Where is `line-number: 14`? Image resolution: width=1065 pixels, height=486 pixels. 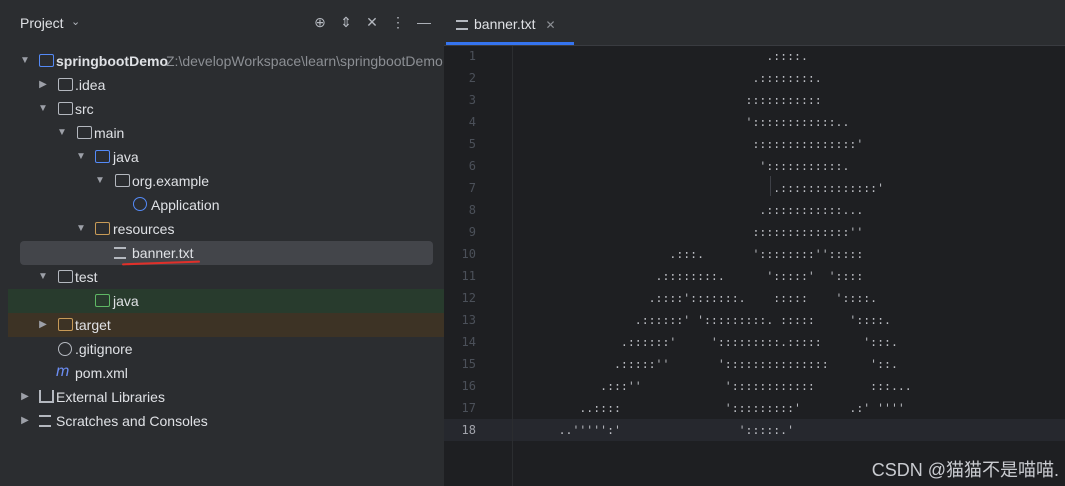 line-number: 14 is located at coordinates (468, 342).